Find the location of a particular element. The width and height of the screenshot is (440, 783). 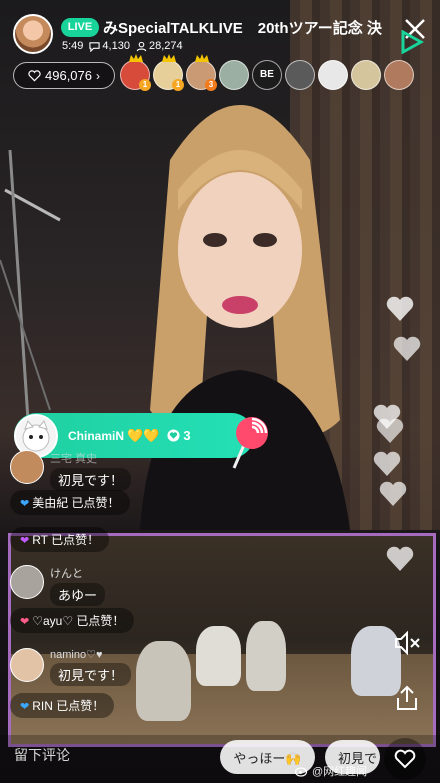

chat-message: けんと あゆー is located at coordinates (58, 585).